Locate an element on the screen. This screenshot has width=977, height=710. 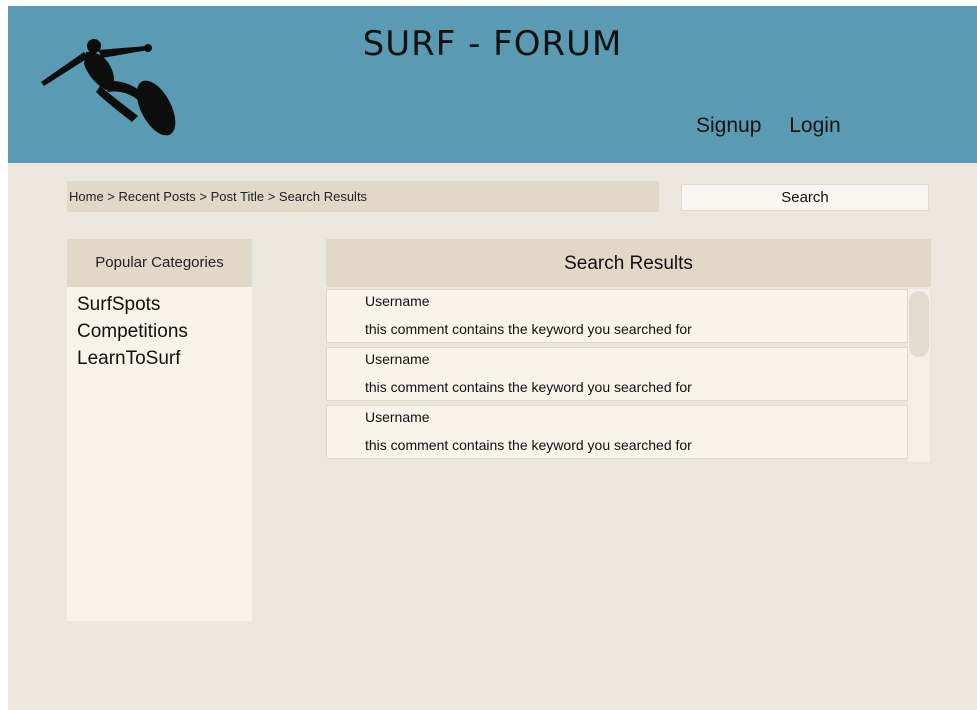
scrollbar-thumb is located at coordinates (919, 324).